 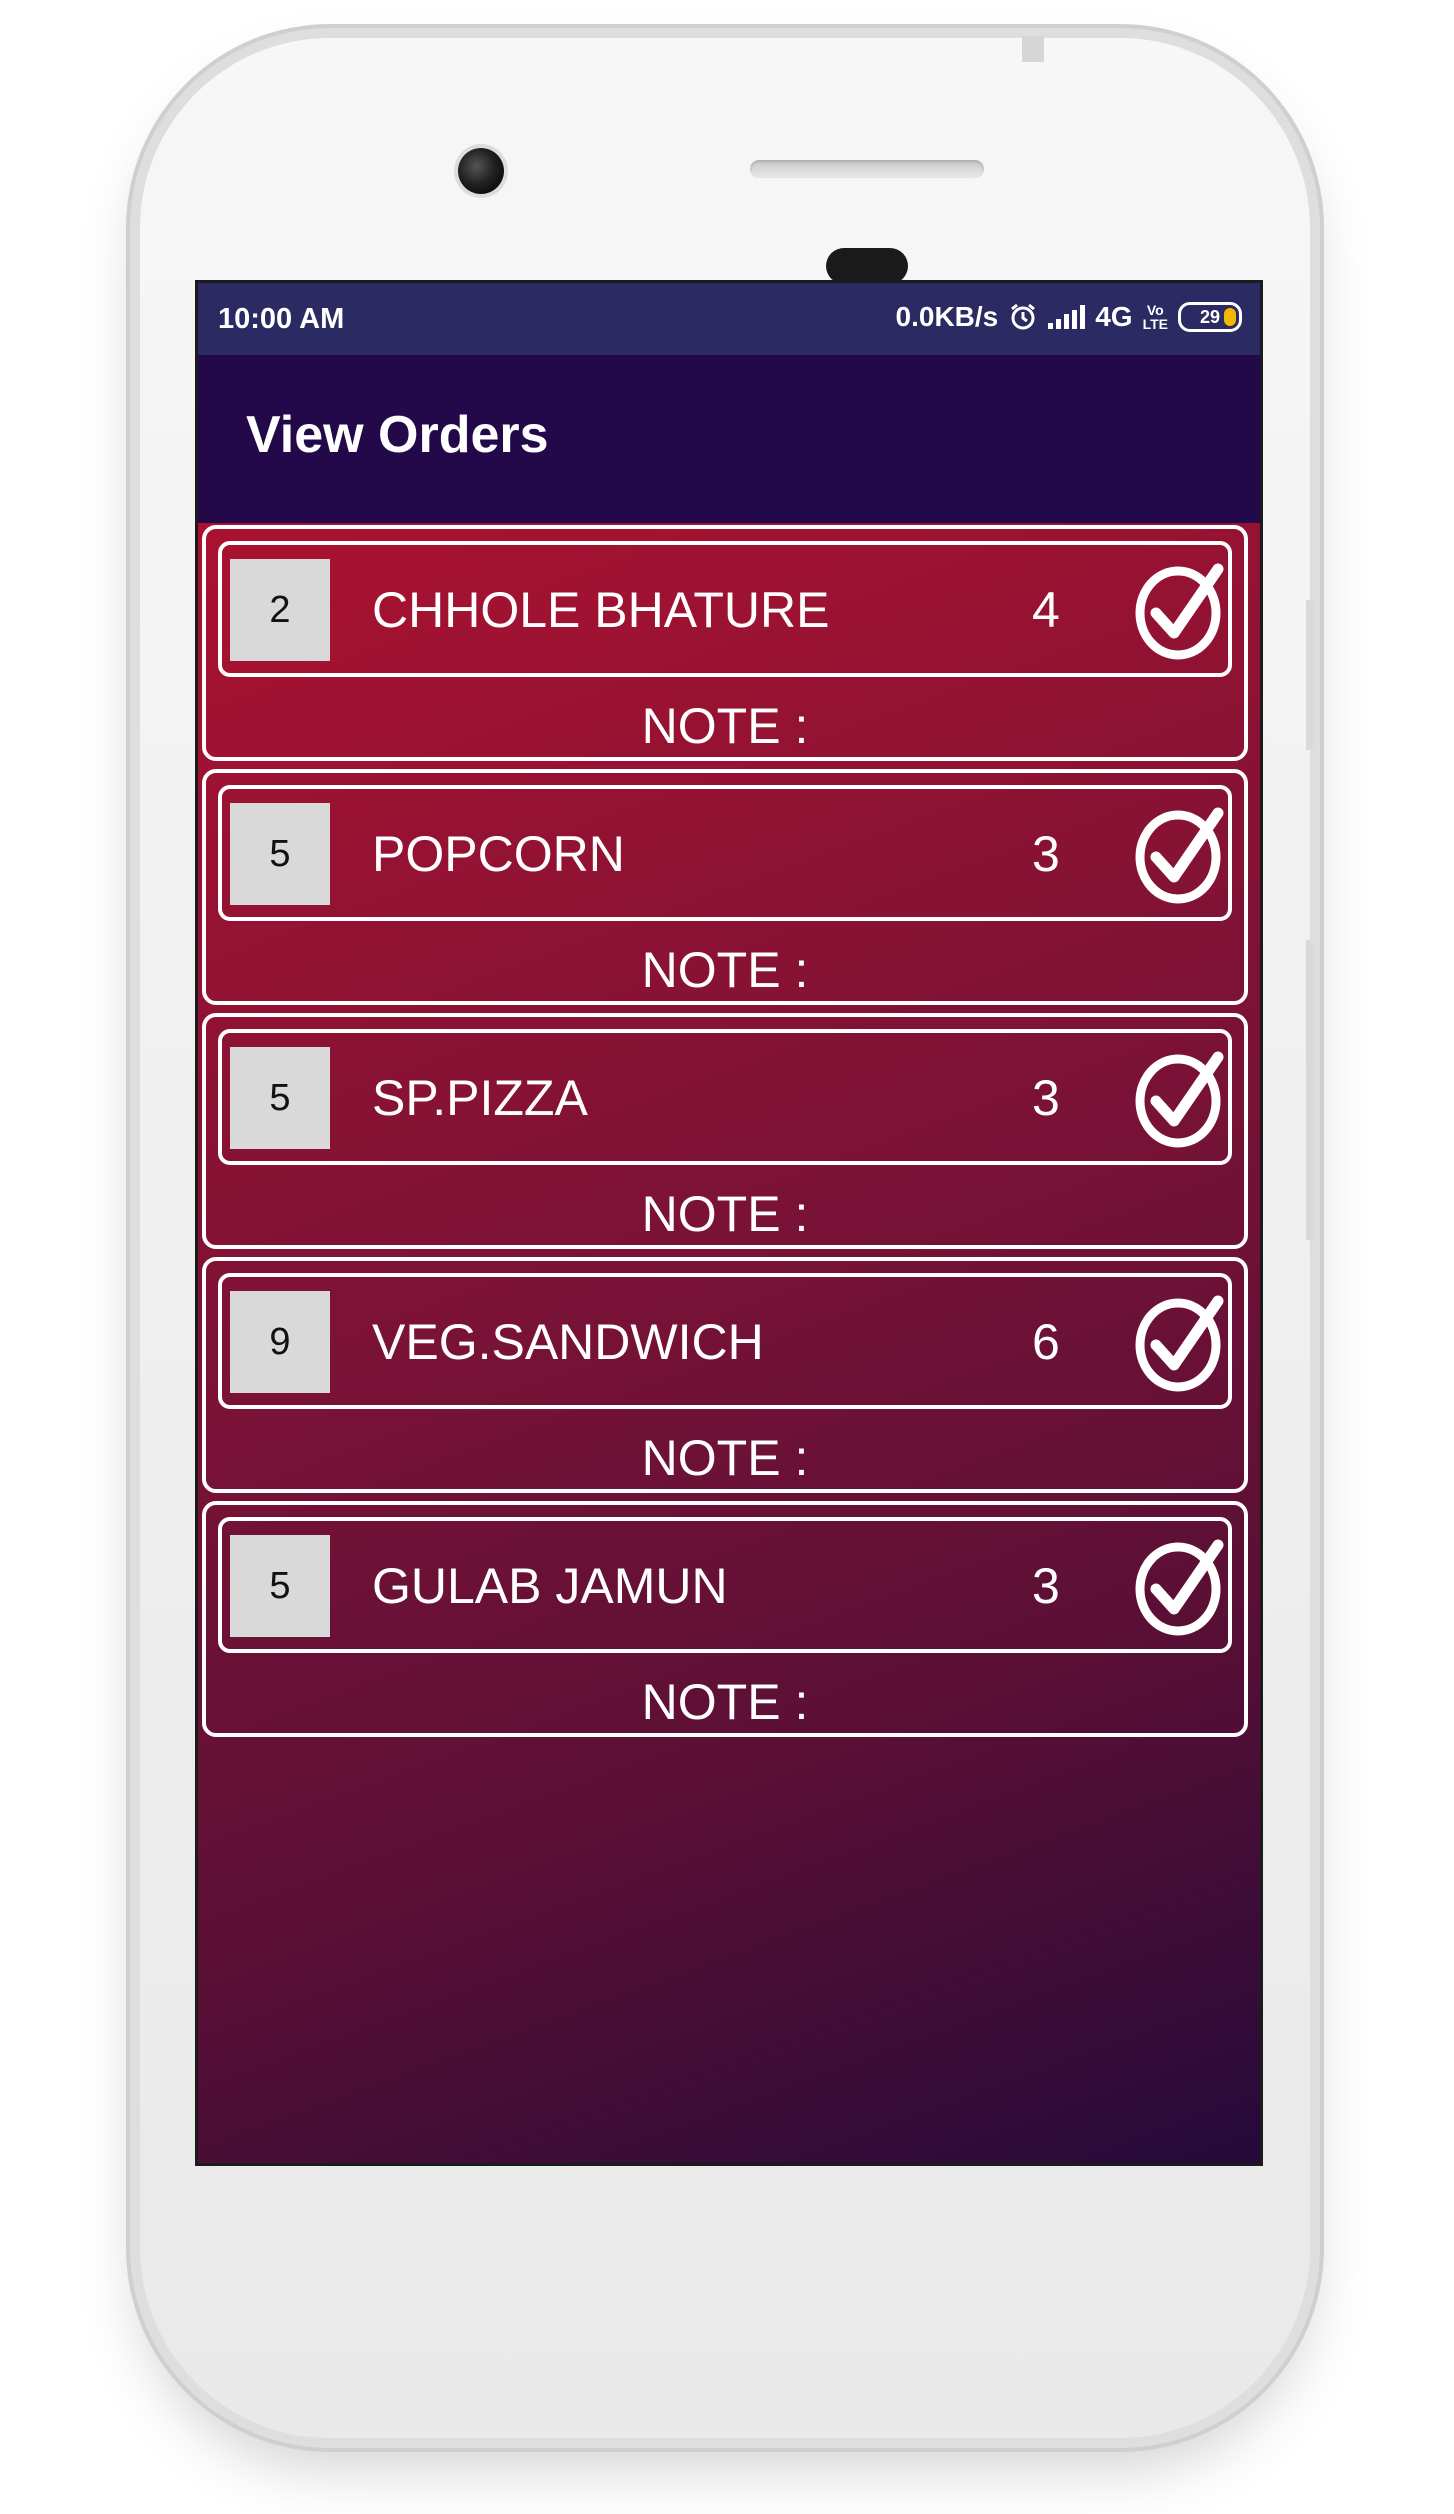 I want to click on order-row: 5 SP.PIZZA 3, so click(x=725, y=1097).